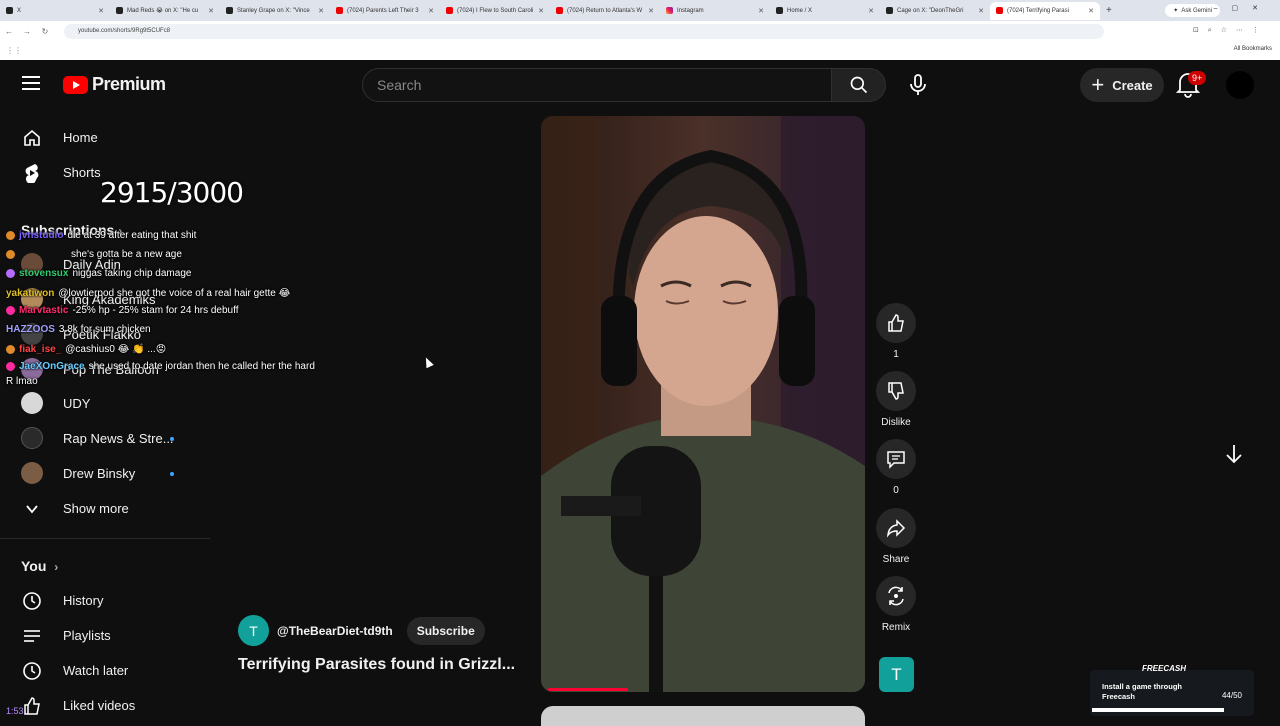 Image resolution: width=1280 pixels, height=726 pixels. What do you see at coordinates (1240, 85) in the screenshot?
I see `account-avatar` at bounding box center [1240, 85].